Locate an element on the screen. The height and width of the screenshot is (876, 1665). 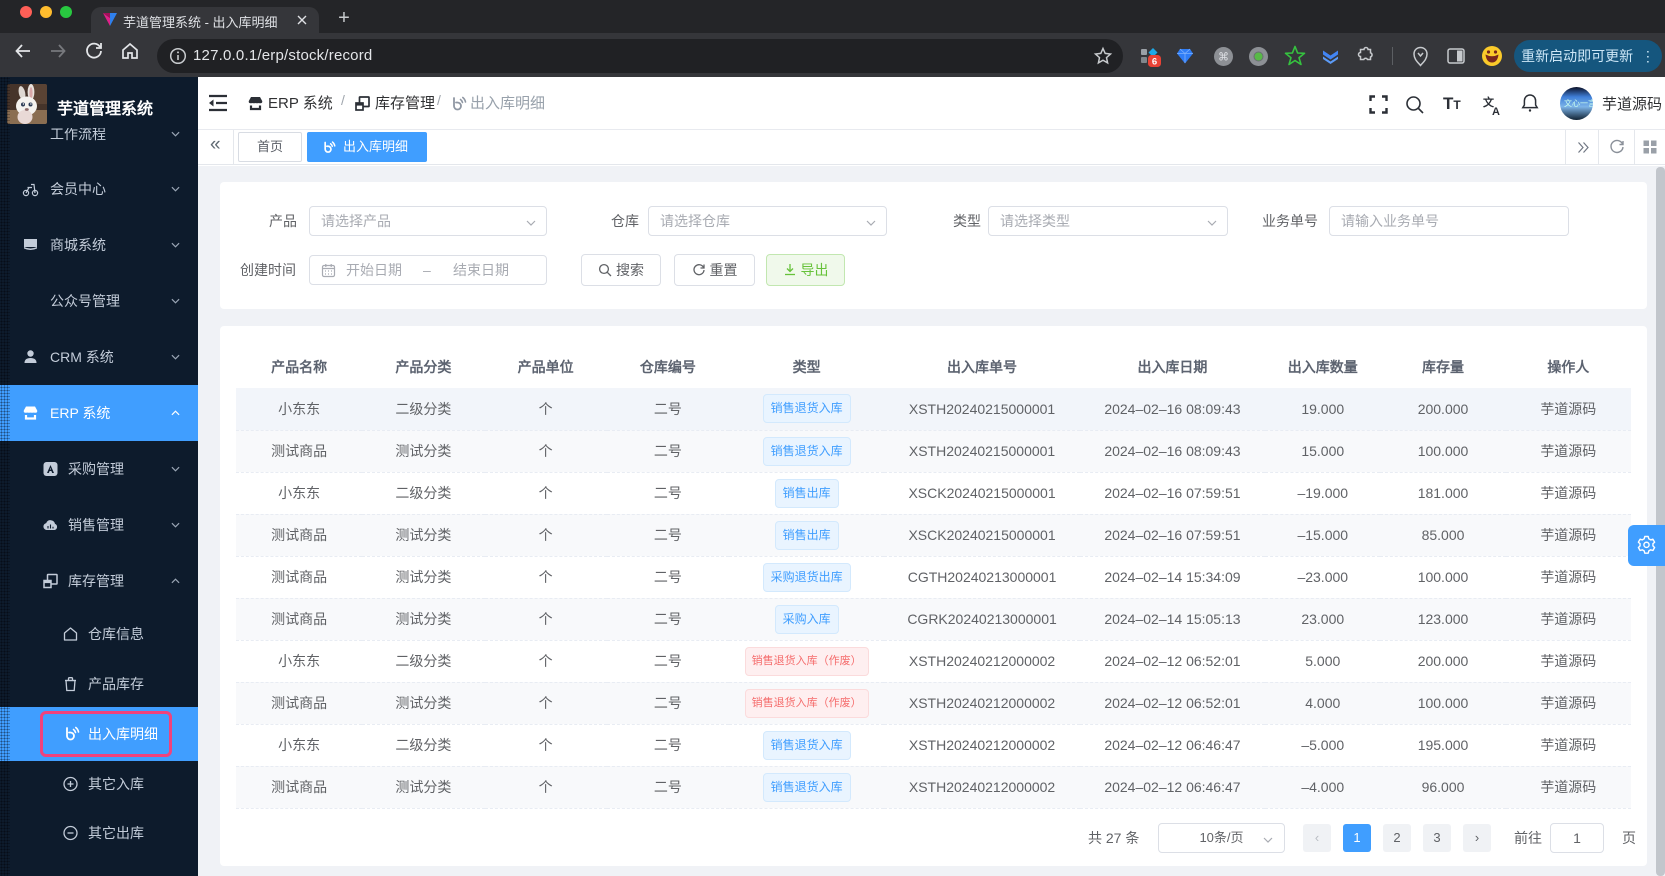
svg-text: A is located at coordinates (1496, 111).